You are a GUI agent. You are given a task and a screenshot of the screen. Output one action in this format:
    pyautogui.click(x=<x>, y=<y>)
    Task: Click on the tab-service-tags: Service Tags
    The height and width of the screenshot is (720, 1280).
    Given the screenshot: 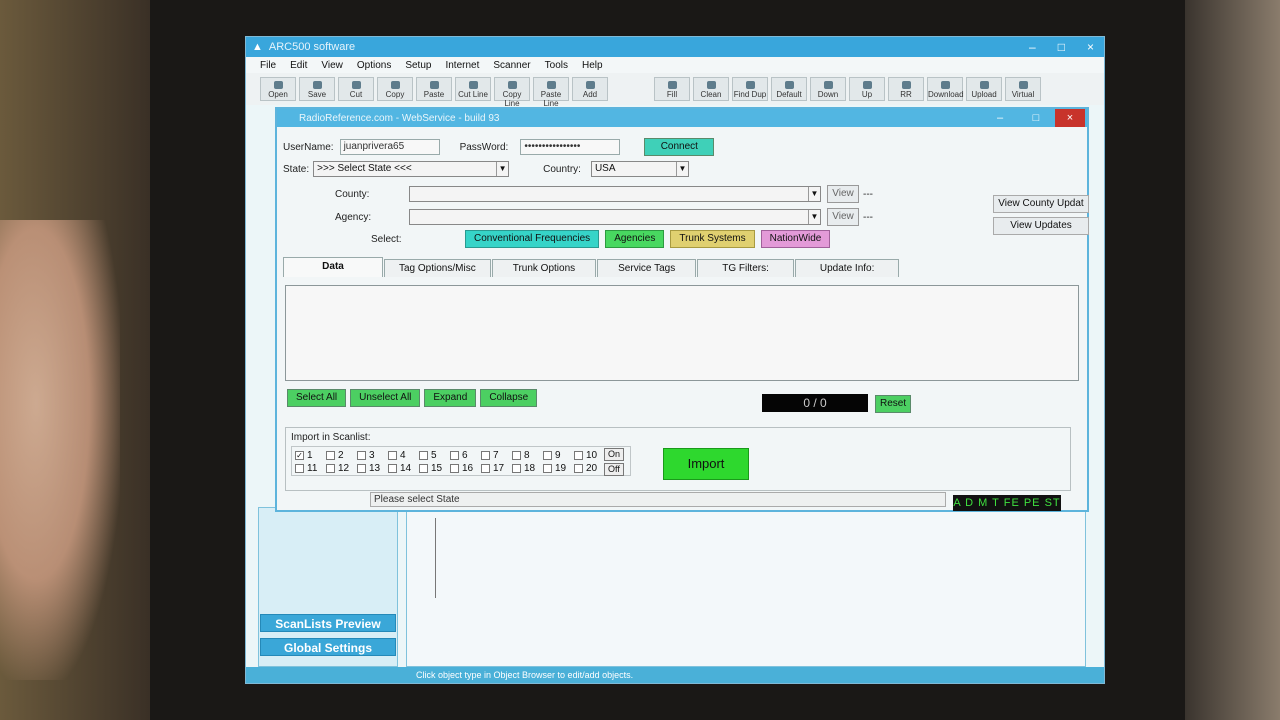 What is the action you would take?
    pyautogui.click(x=647, y=268)
    